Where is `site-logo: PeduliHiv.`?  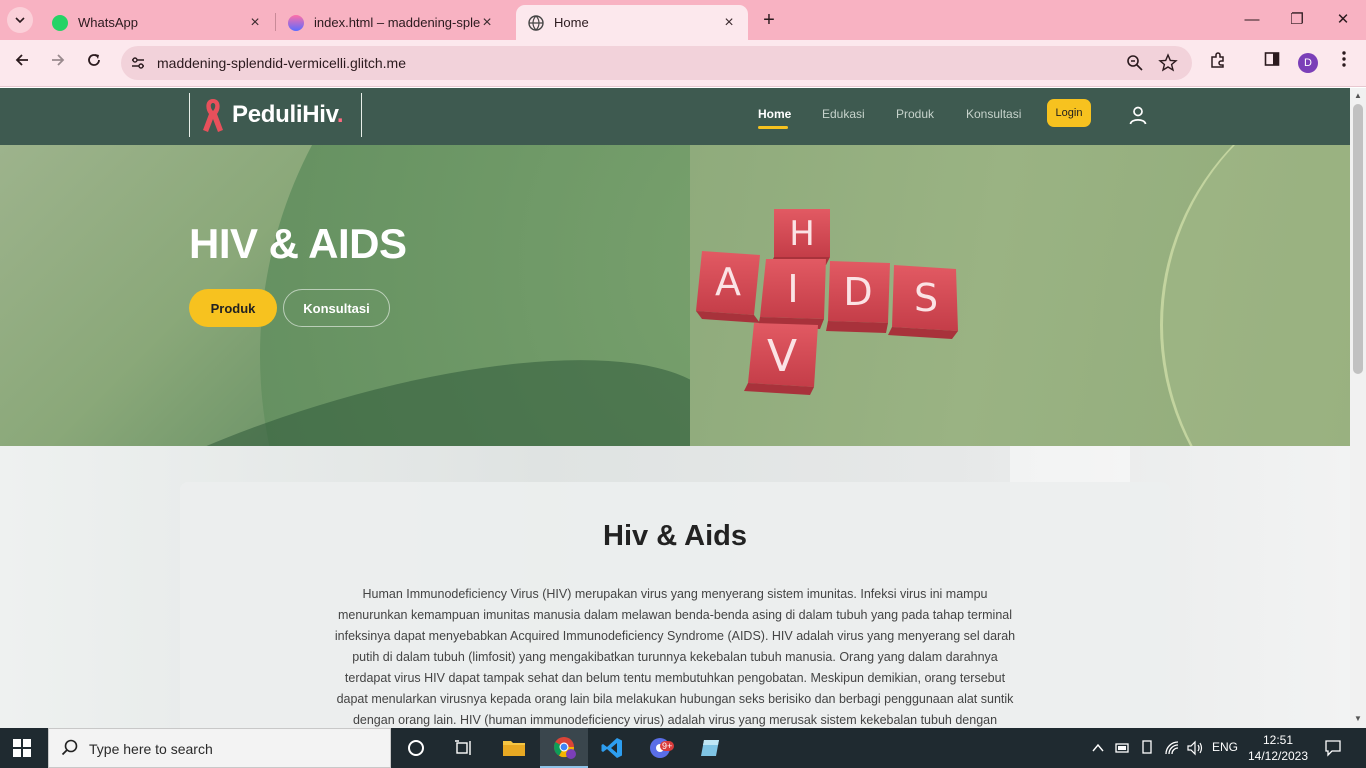 site-logo: PeduliHiv. is located at coordinates (275, 115).